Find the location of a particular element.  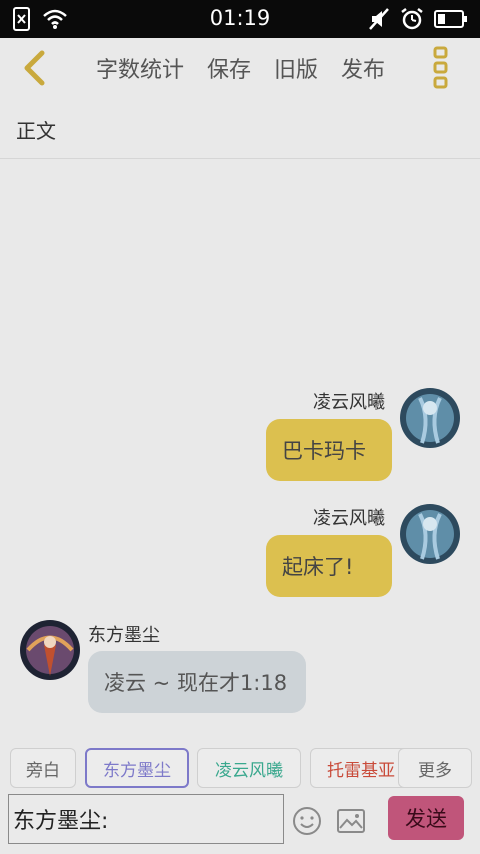

role-label: 托雷基亚 is located at coordinates (361, 770).